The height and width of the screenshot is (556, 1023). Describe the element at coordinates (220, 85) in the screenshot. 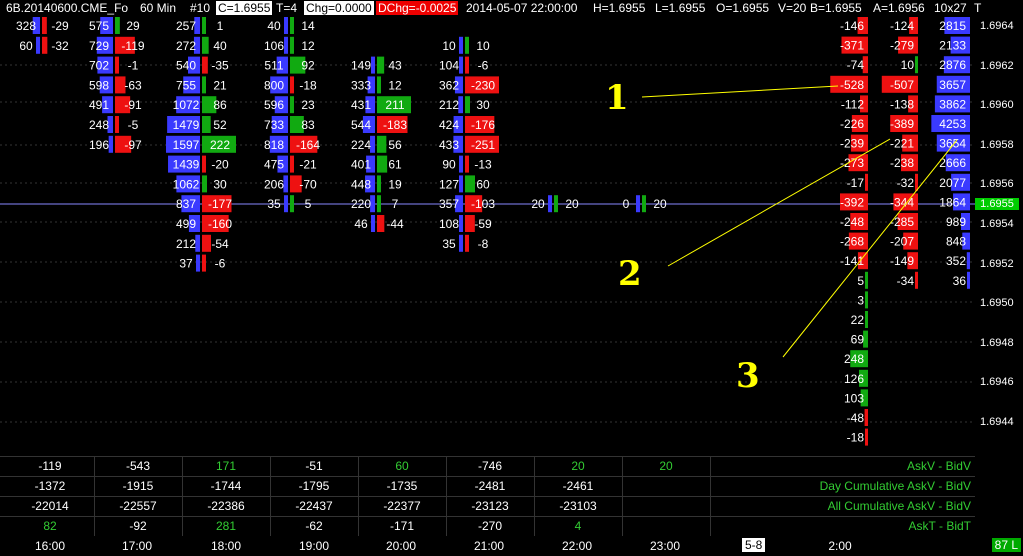

I see `ask-delta-label: 21` at that location.